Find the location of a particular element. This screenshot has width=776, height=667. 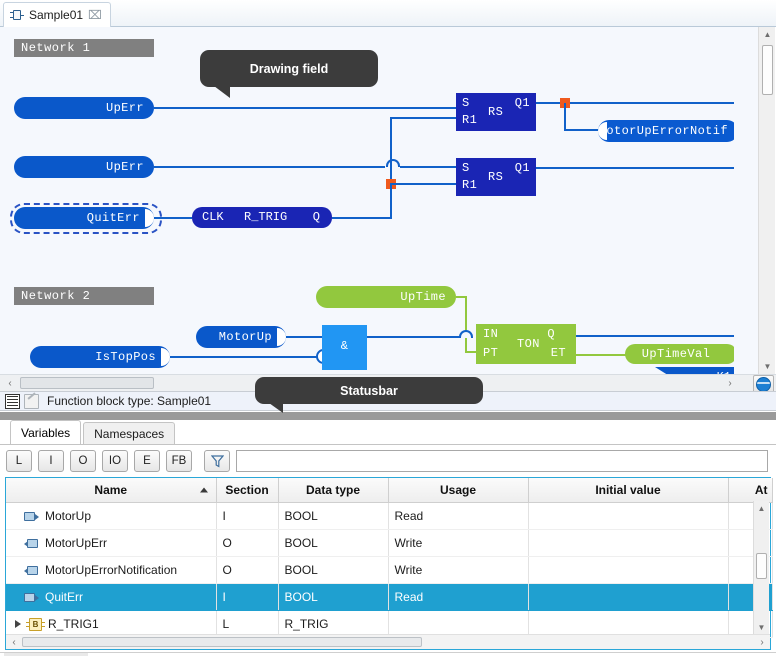

table-vscroll-thumb is located at coordinates (761, 566).